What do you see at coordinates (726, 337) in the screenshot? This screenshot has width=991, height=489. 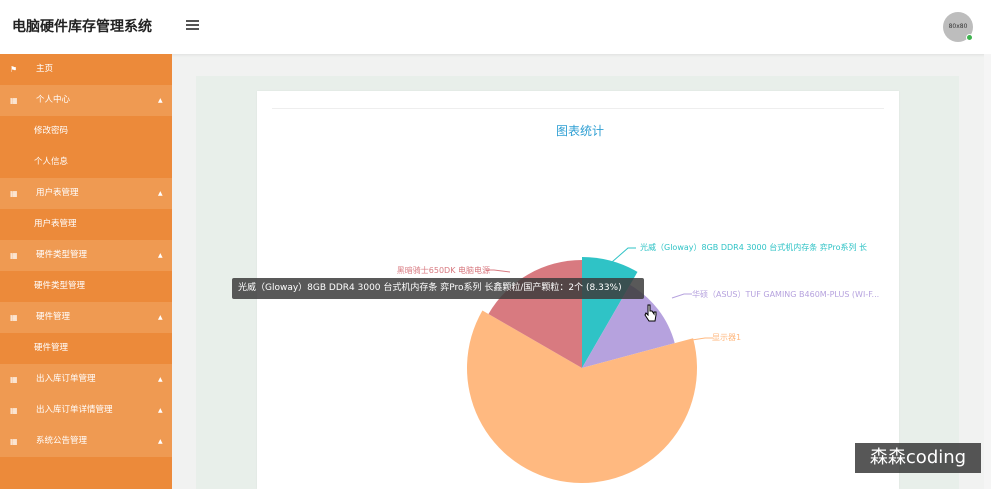 I see `pie-label-2: 显示器1` at bounding box center [726, 337].